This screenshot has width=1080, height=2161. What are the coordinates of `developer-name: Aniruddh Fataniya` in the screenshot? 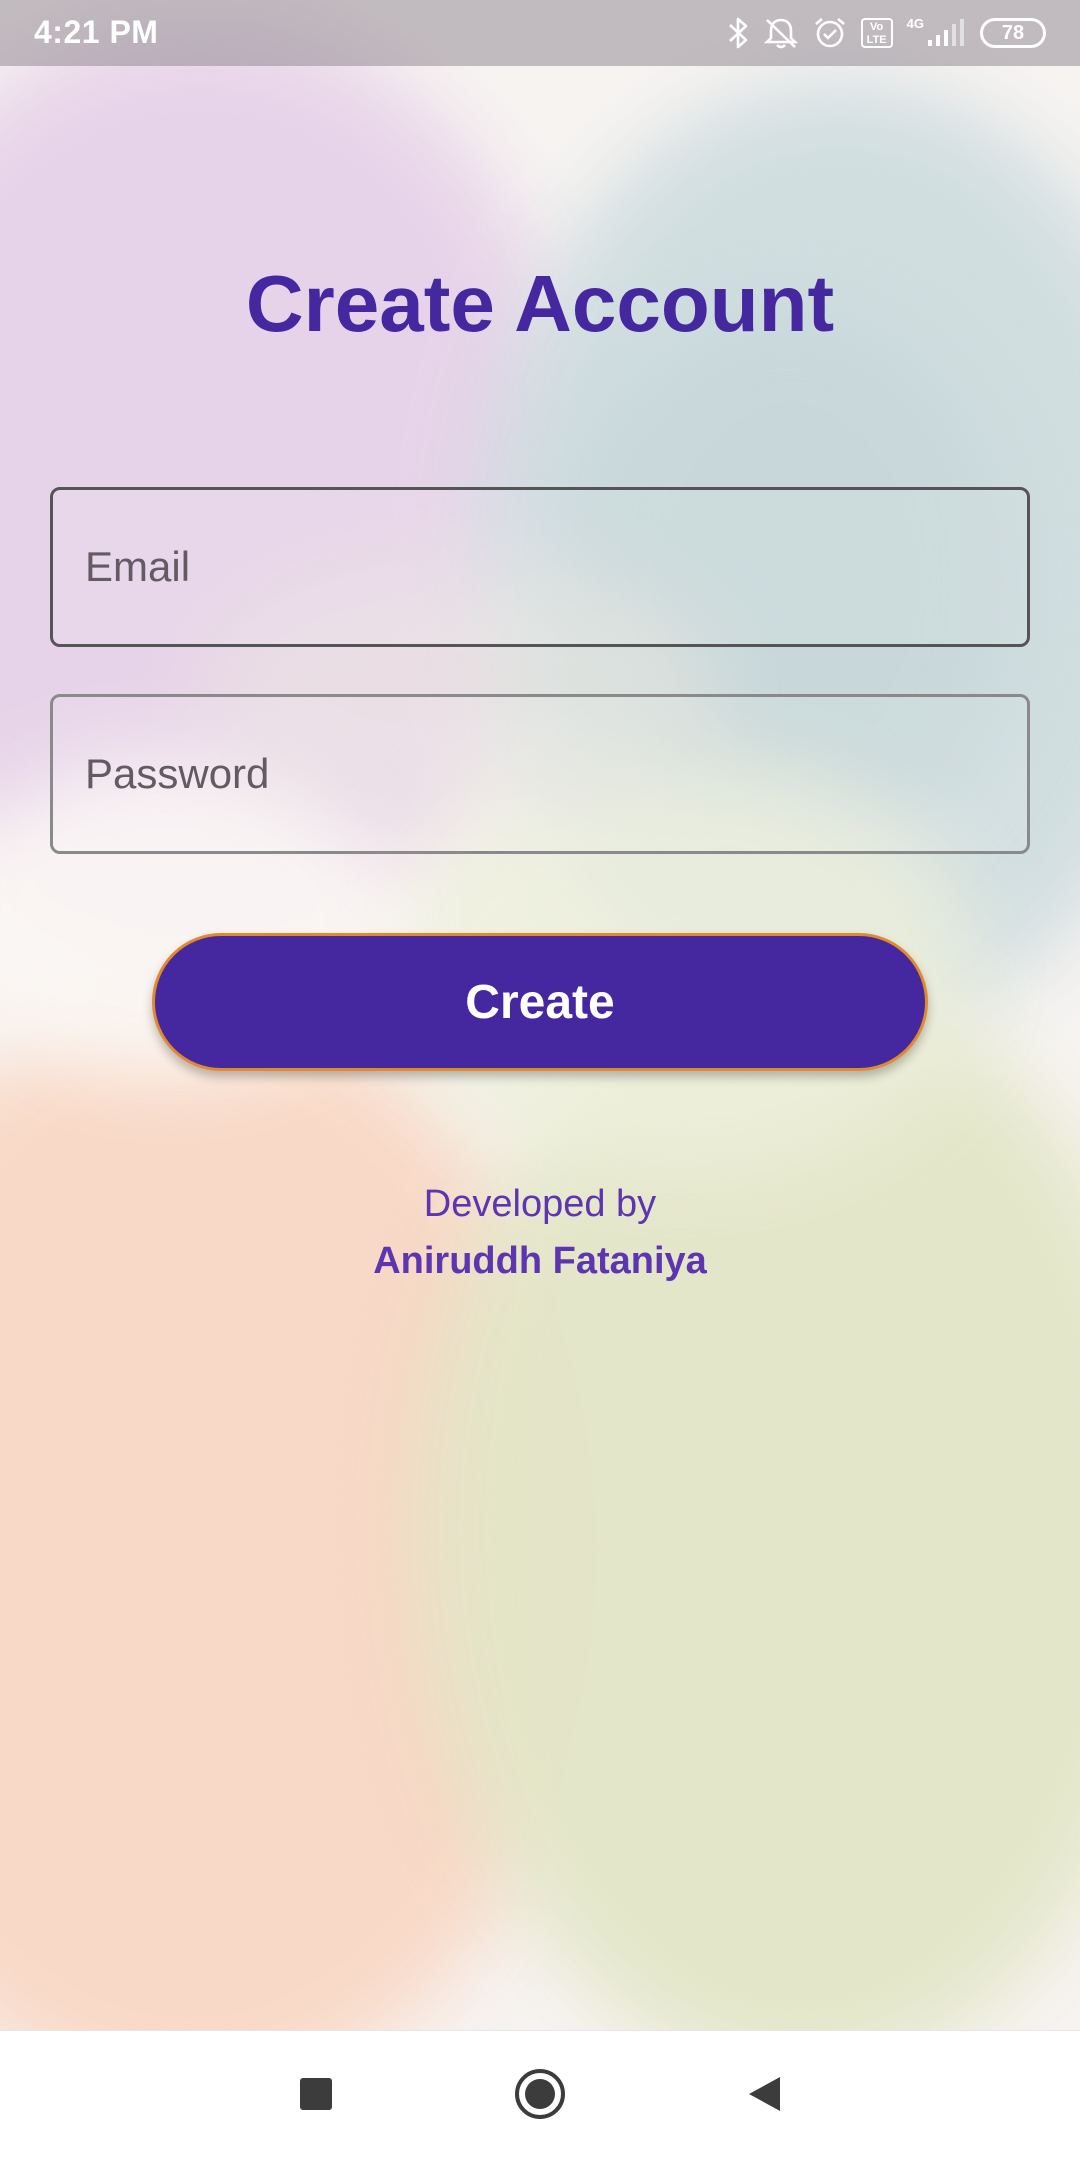 It's located at (540, 1261).